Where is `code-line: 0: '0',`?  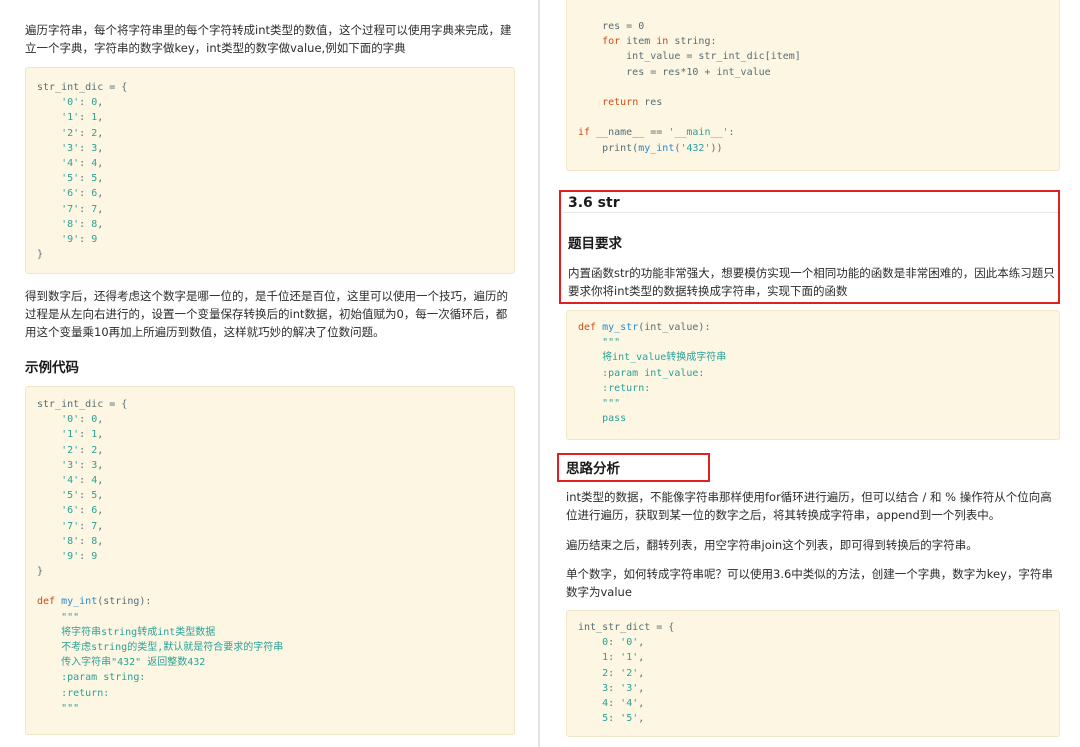 code-line: 0: '0', is located at coordinates (623, 643).